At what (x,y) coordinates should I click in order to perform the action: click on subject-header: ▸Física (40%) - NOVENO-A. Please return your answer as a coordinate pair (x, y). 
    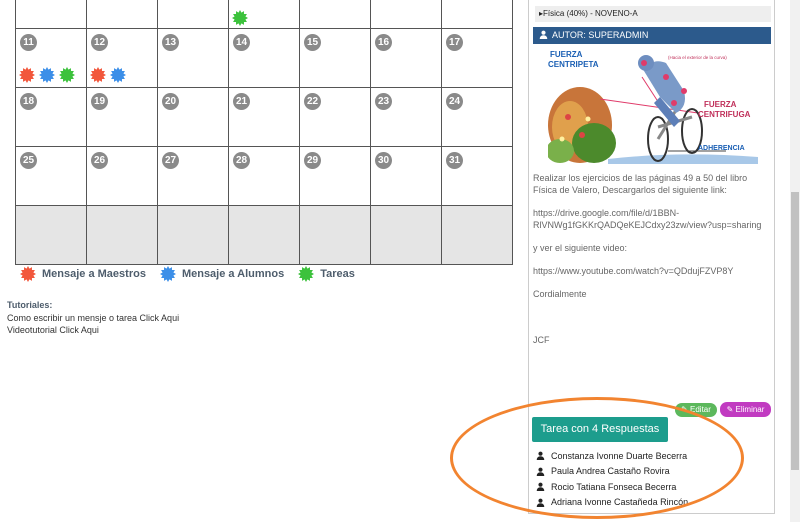
    Looking at the image, I should click on (653, 14).